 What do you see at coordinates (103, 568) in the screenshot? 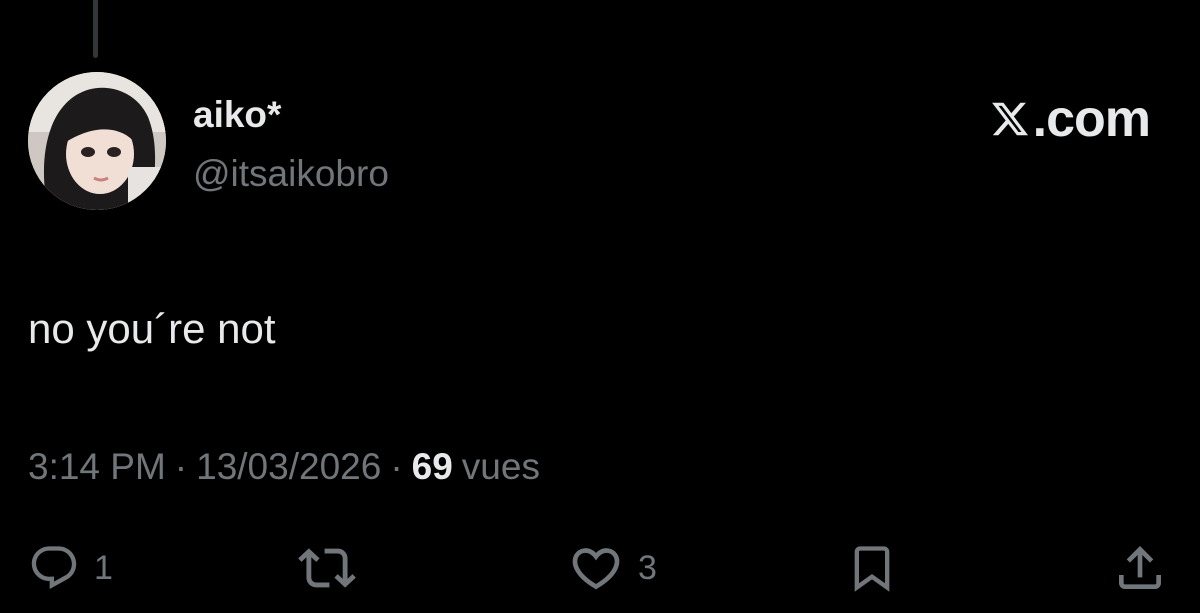
I see `reply-count: 1` at bounding box center [103, 568].